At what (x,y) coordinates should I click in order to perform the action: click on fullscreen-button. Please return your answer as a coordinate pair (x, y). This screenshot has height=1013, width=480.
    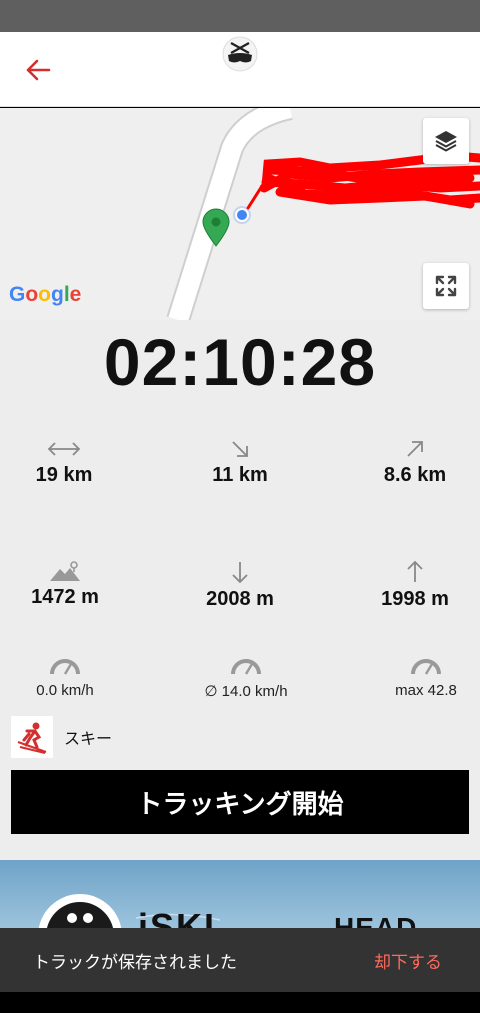
    Looking at the image, I should click on (446, 286).